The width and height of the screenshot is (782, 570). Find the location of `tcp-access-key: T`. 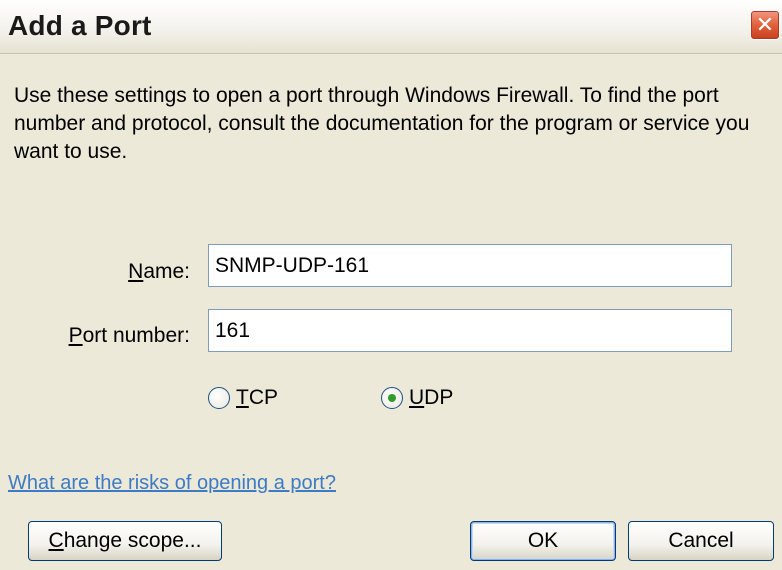

tcp-access-key: T is located at coordinates (242, 397).